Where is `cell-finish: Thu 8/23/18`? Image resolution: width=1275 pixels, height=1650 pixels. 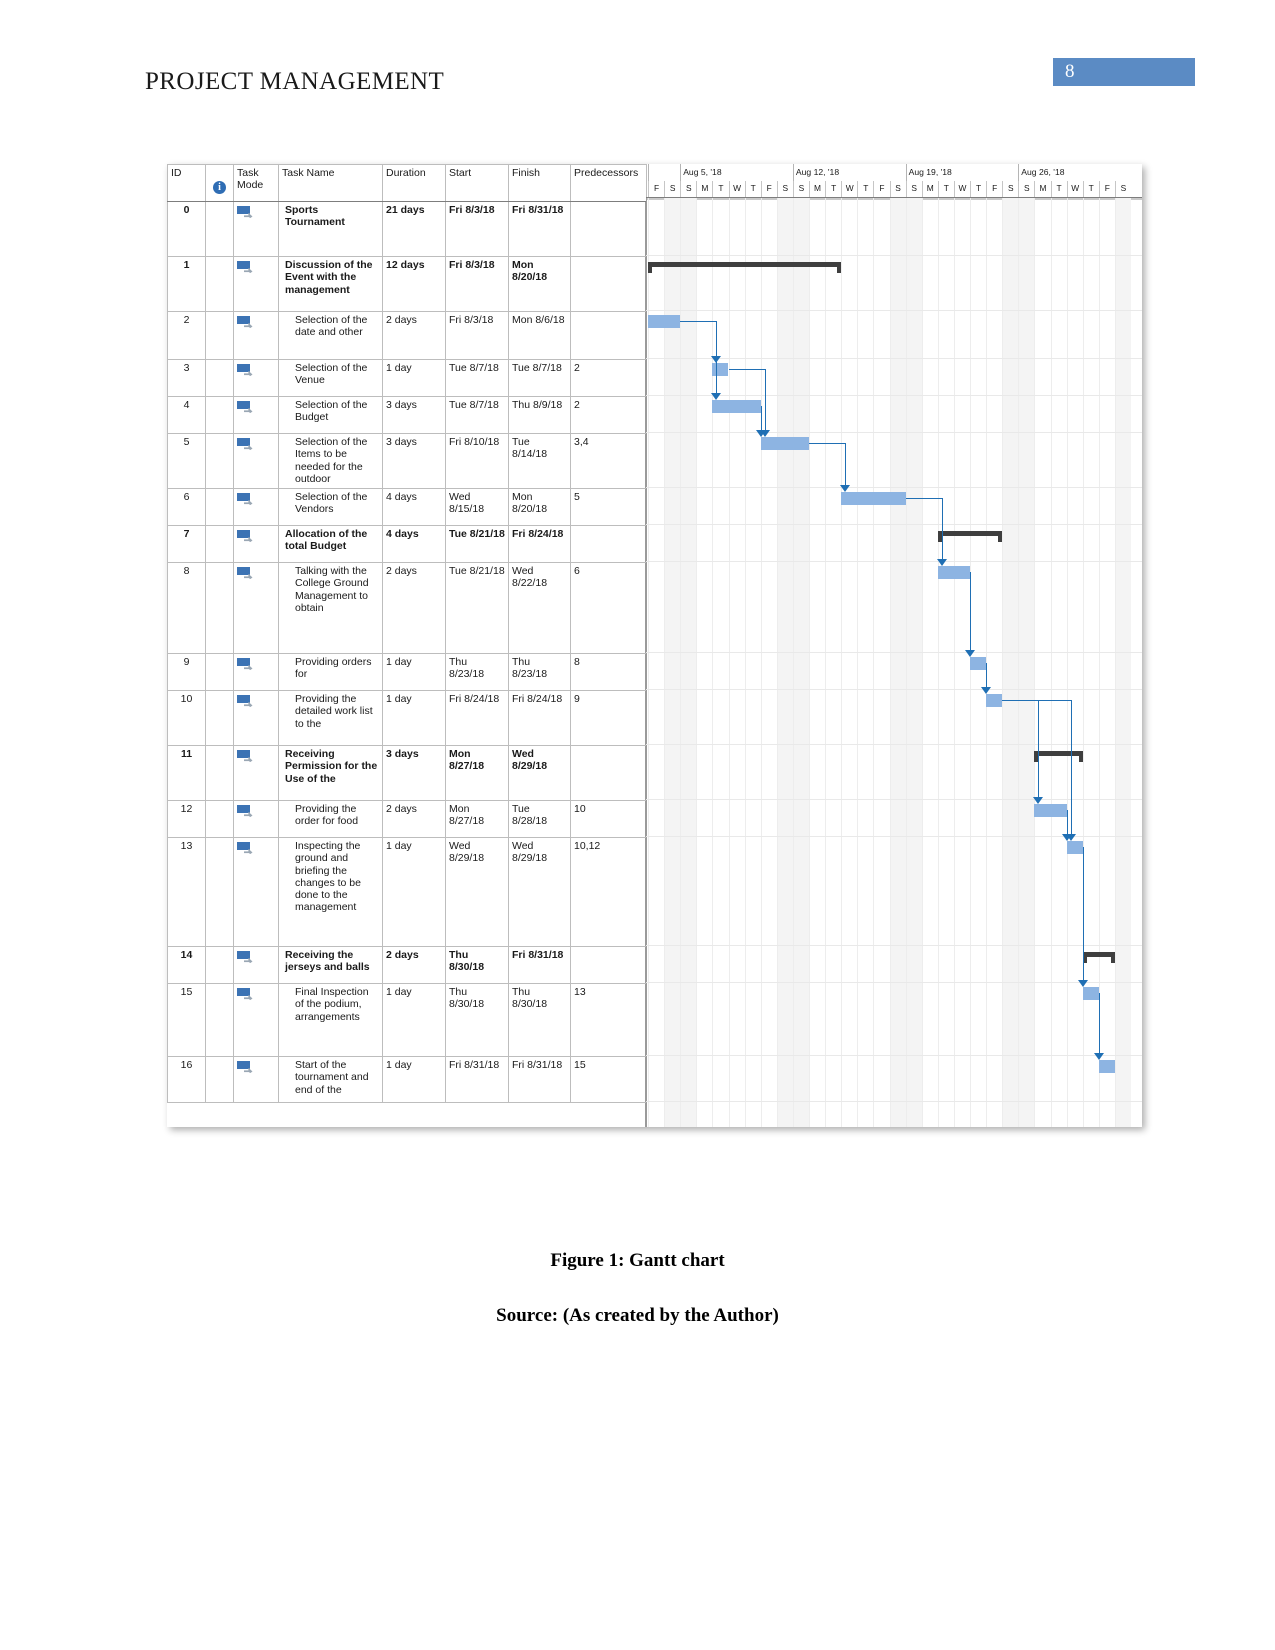
cell-finish: Thu 8/23/18 is located at coordinates (539, 672).